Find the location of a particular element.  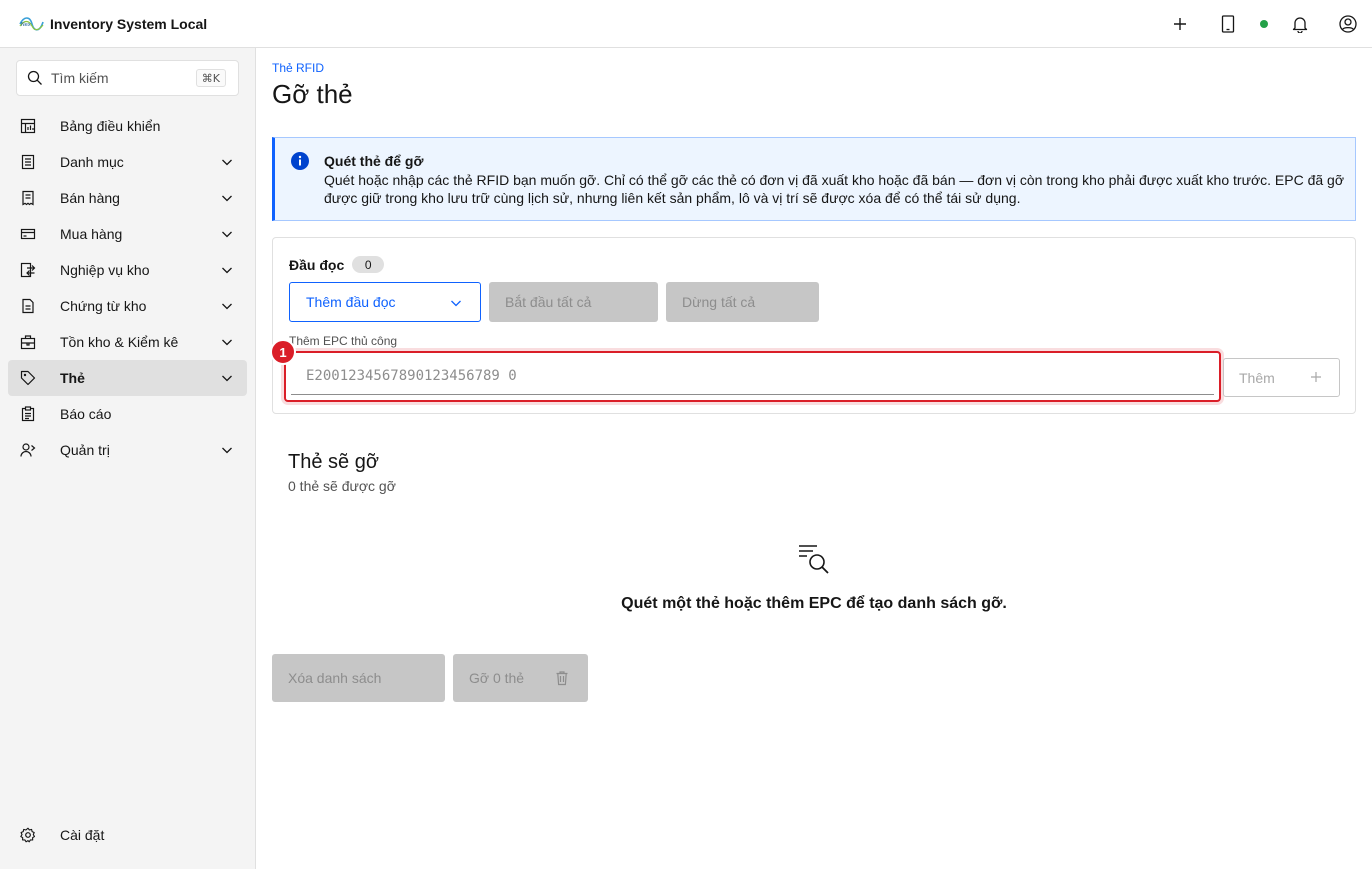

receipt-icon is located at coordinates (28, 198).